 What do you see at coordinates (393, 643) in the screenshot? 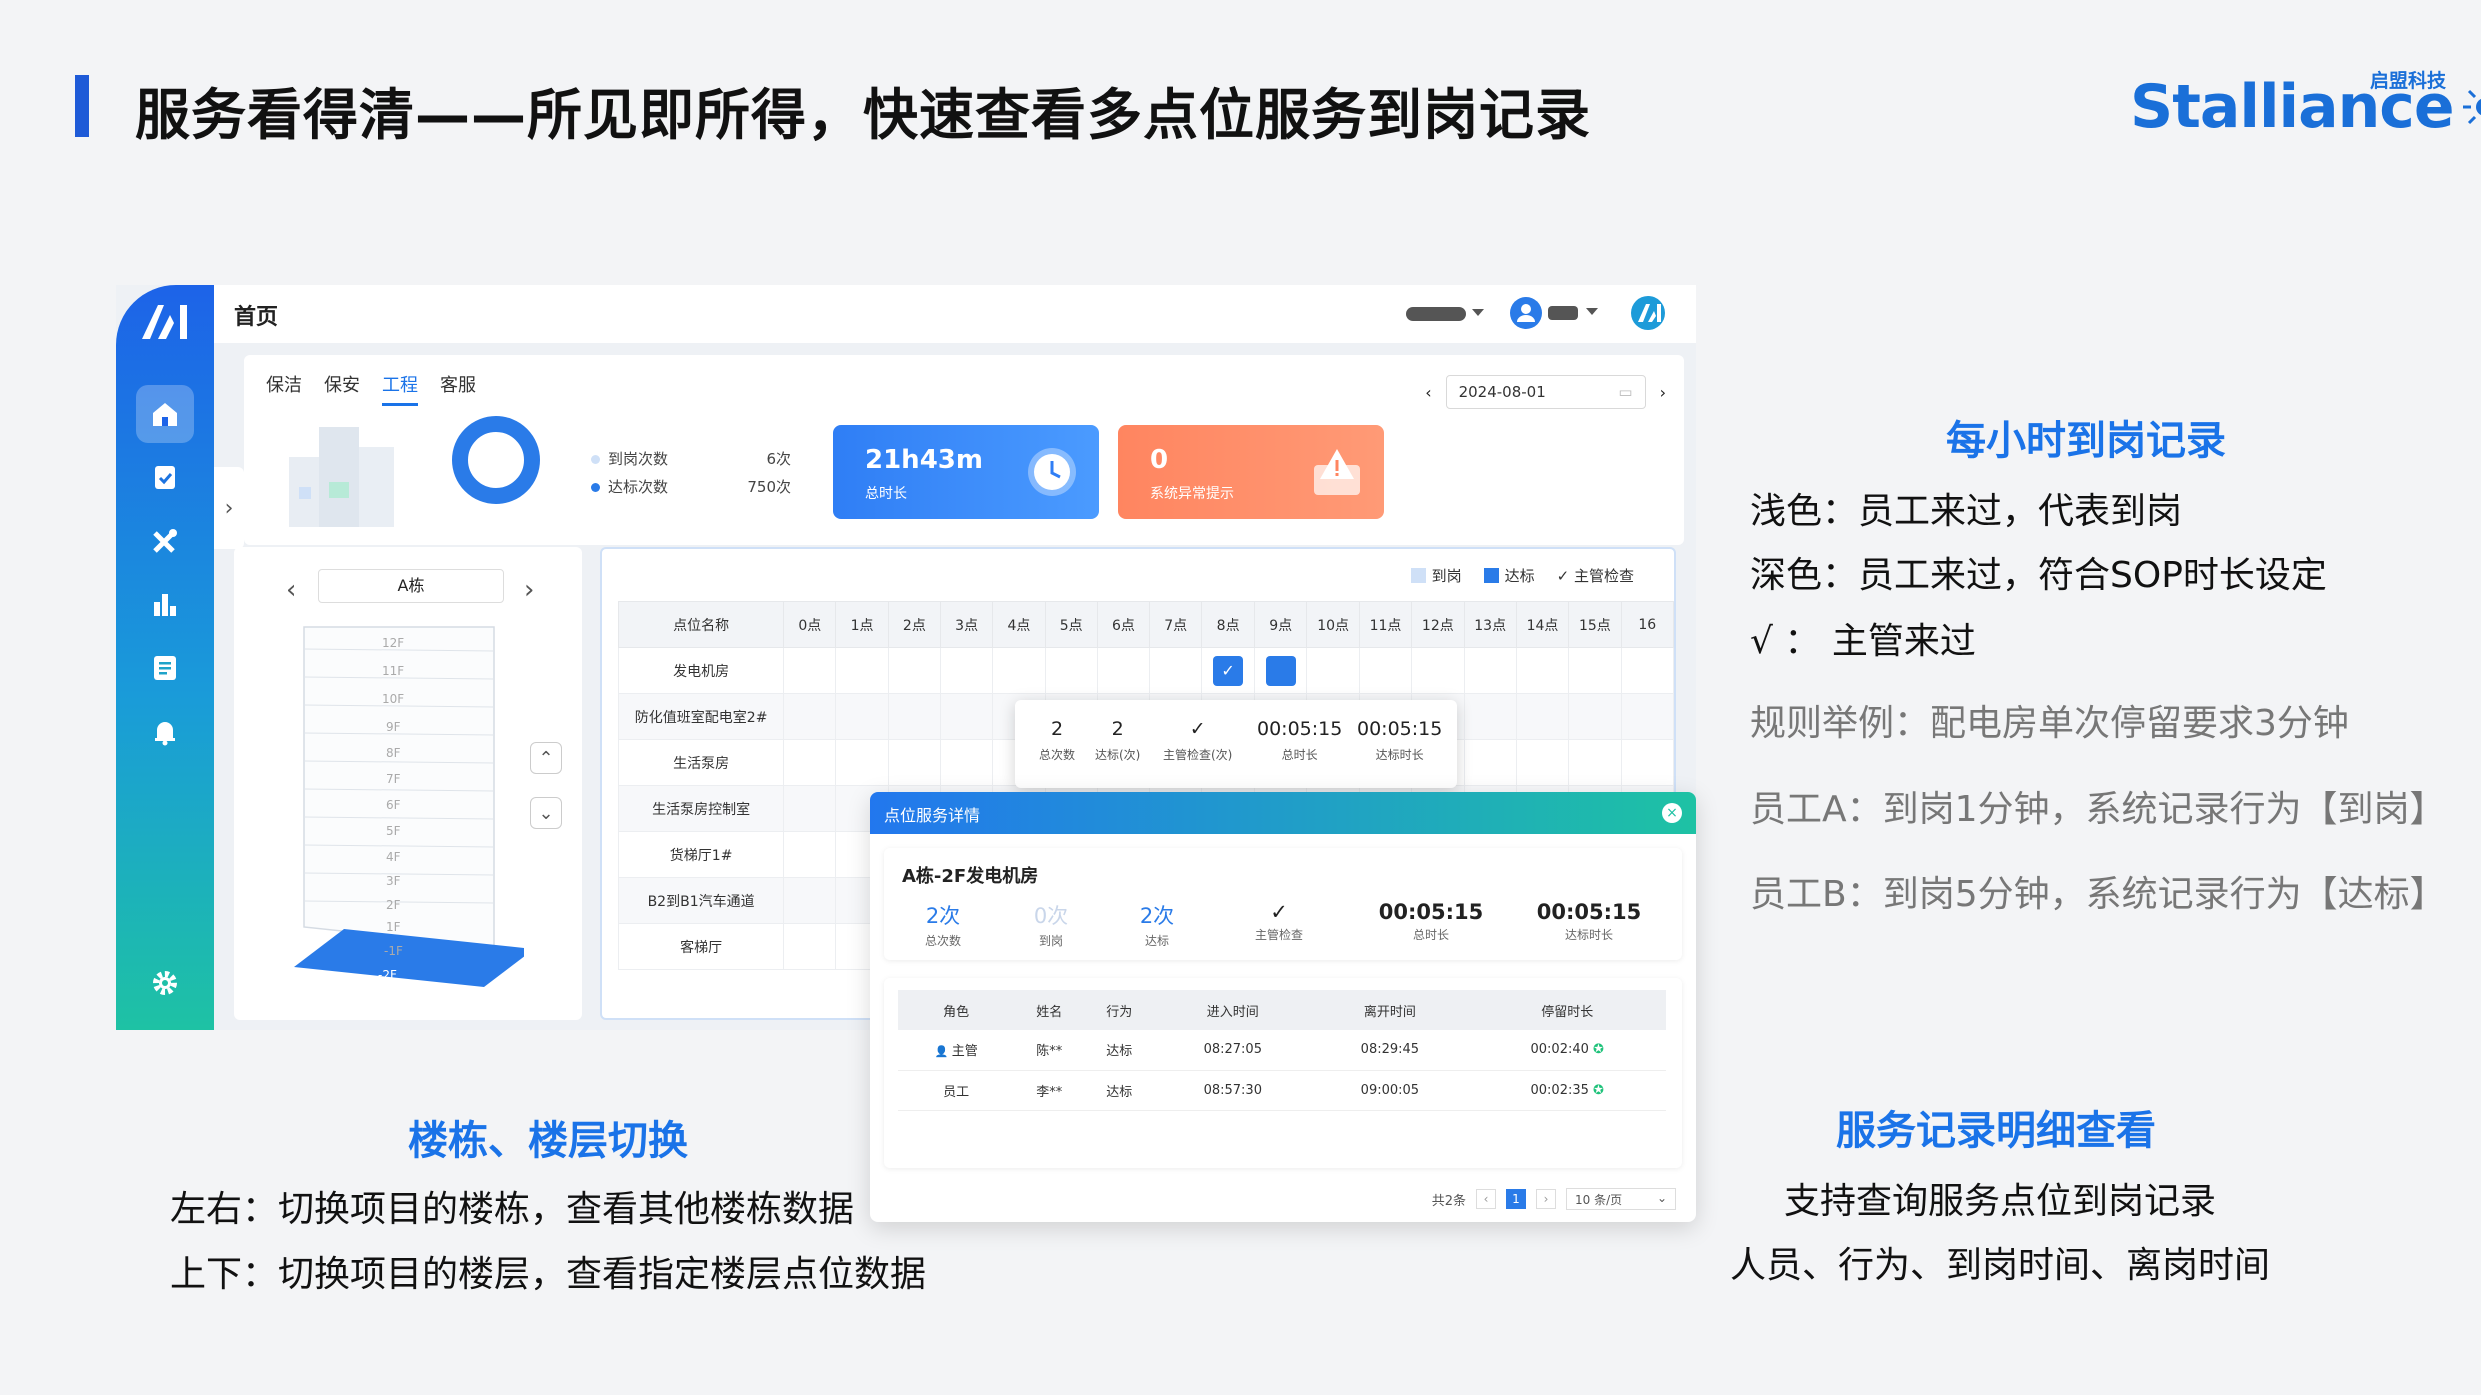
I see `floor-label: 12F` at bounding box center [393, 643].